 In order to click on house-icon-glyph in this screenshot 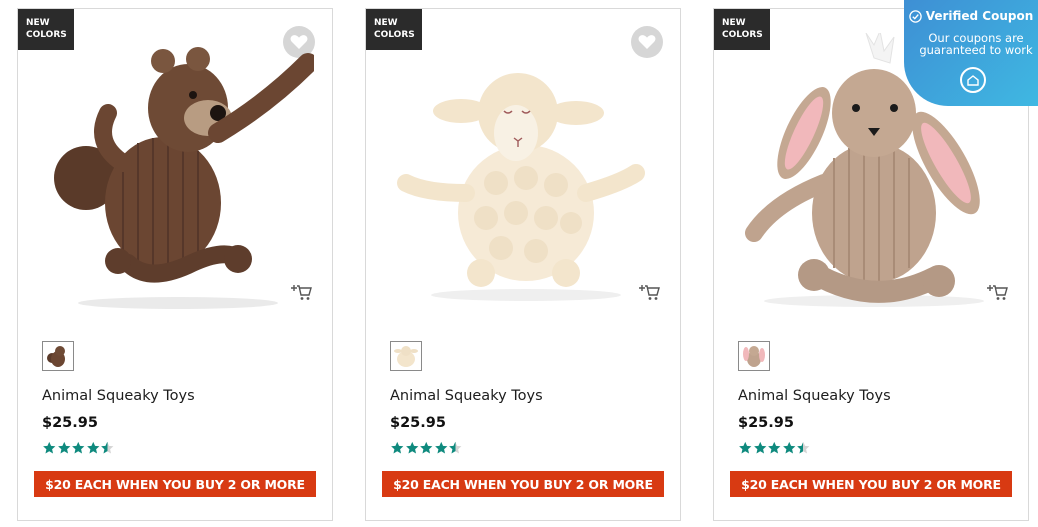, I will do `click(973, 80)`.